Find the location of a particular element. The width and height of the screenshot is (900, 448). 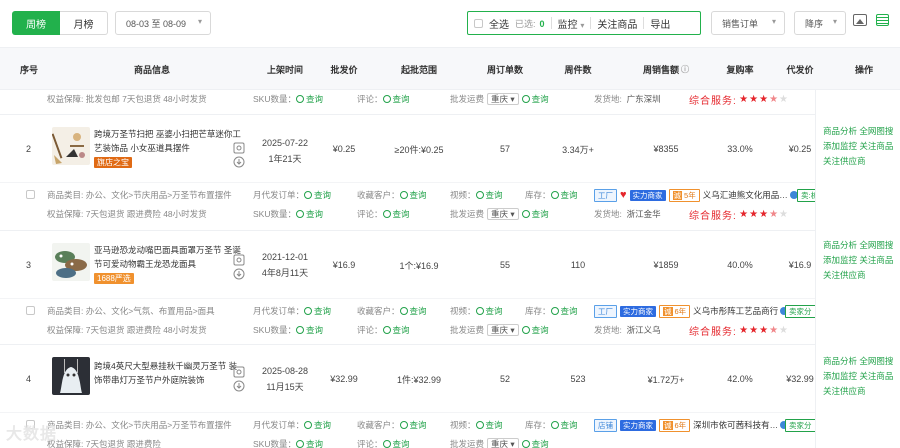

monitor-dropdown: 监控 ▾ is located at coordinates (571, 23).